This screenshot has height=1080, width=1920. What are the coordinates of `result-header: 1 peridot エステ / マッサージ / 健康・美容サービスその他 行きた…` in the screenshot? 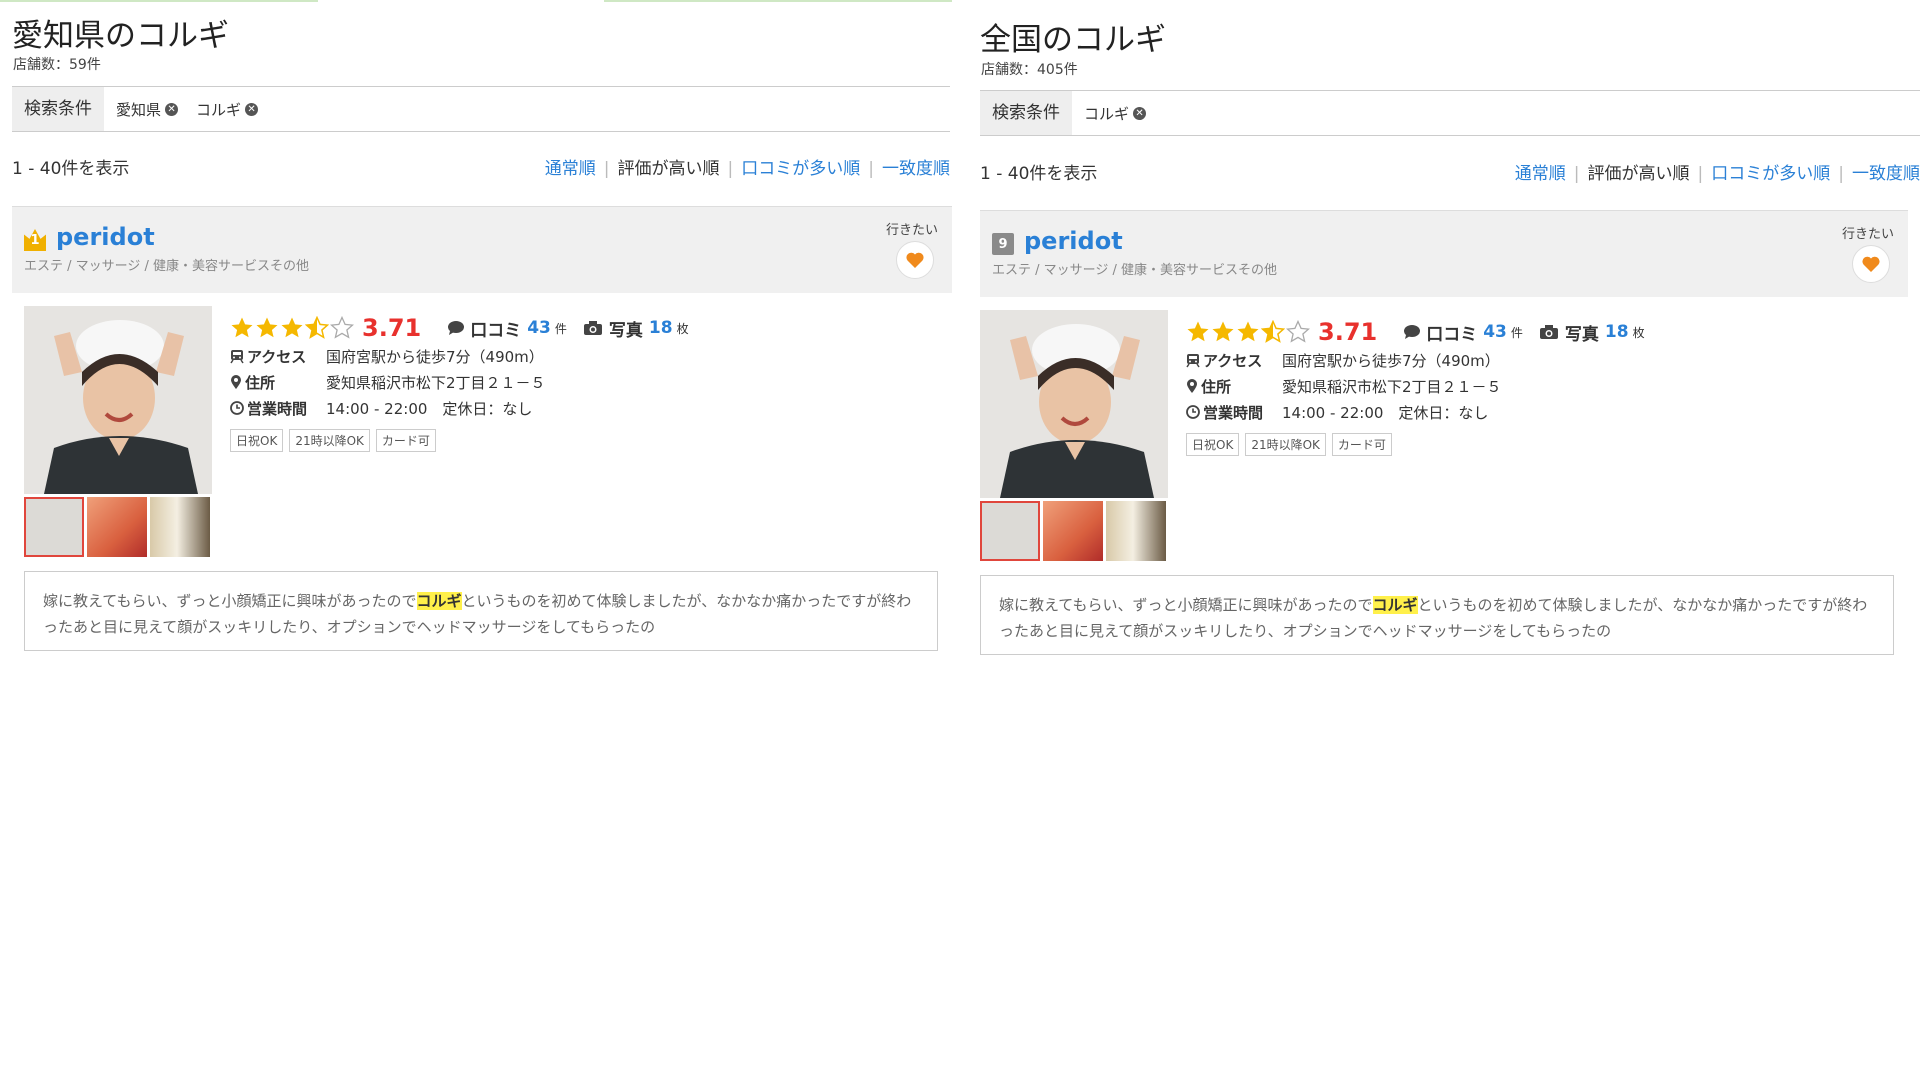 It's located at (482, 249).